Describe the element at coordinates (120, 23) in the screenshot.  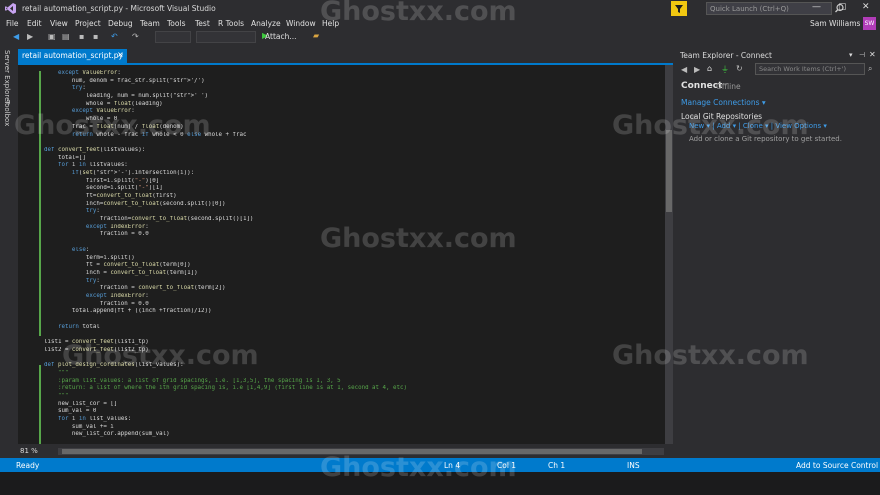
I see `menu-debug: Debug` at that location.